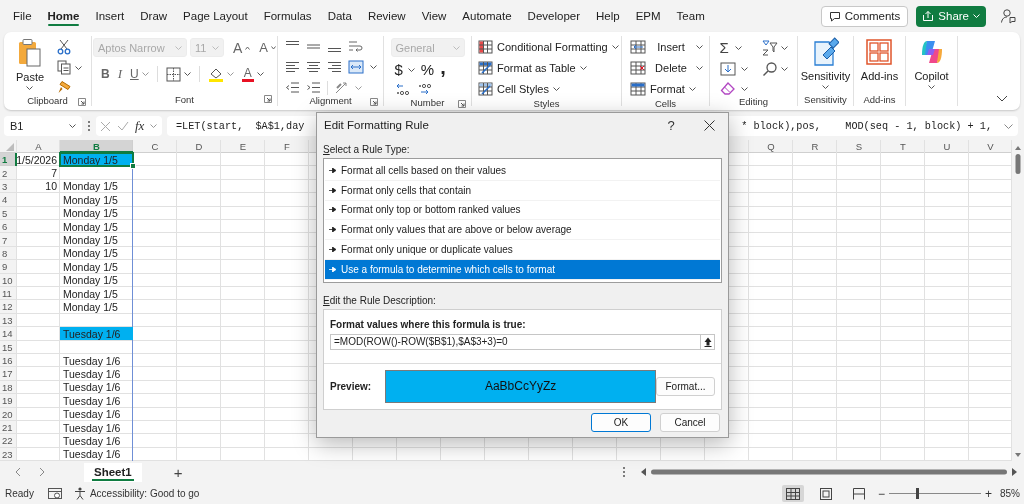 This screenshot has width=1024, height=504. I want to click on group-label: Alignment, so click(330, 100).